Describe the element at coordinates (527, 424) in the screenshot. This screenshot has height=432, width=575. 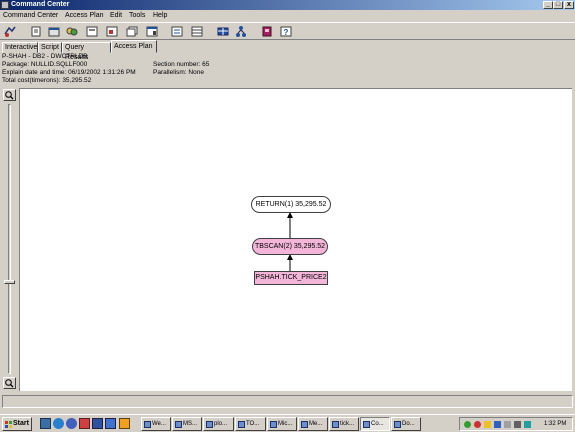
I see `db2-icon` at that location.